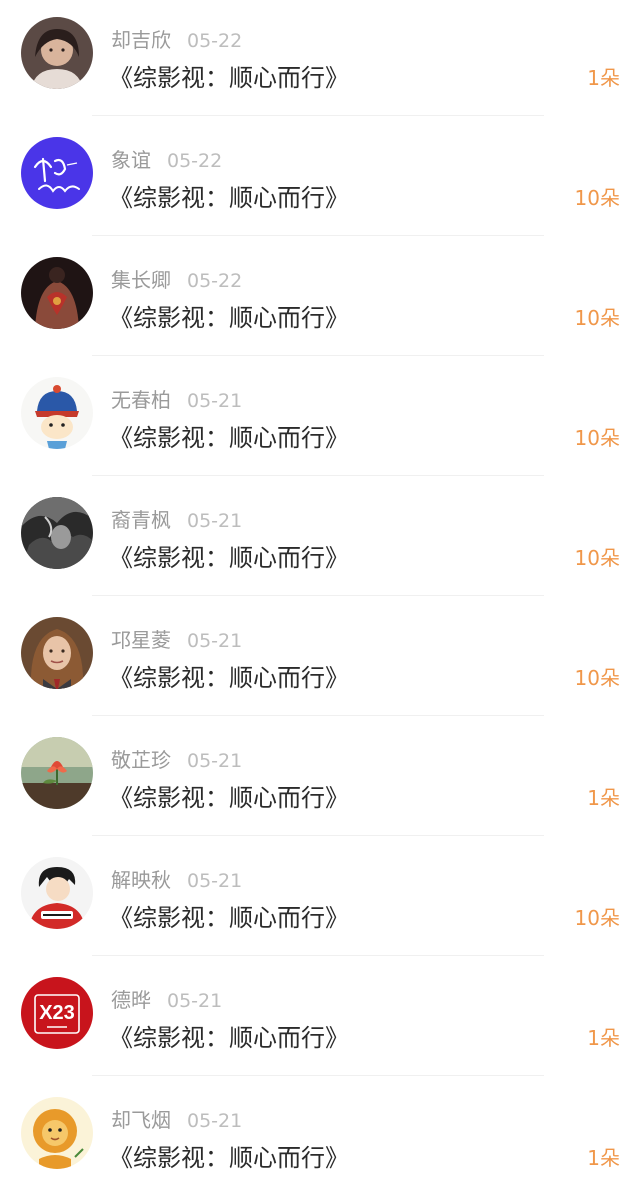  Describe the element at coordinates (141, 520) in the screenshot. I see `user-name-text: 裔青枫` at that location.